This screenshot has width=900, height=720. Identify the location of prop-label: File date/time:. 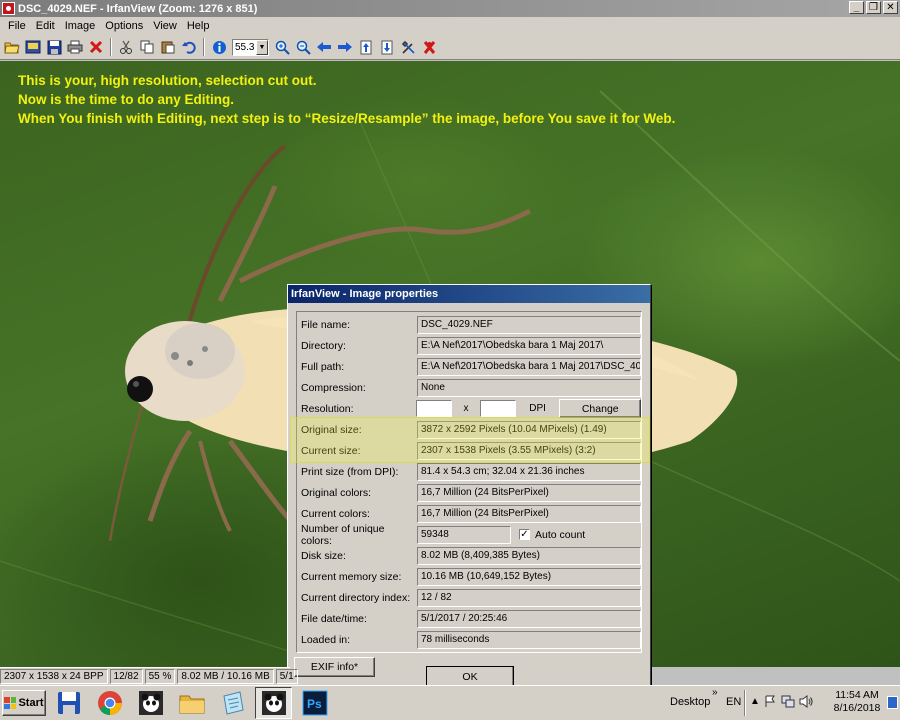
(334, 618).